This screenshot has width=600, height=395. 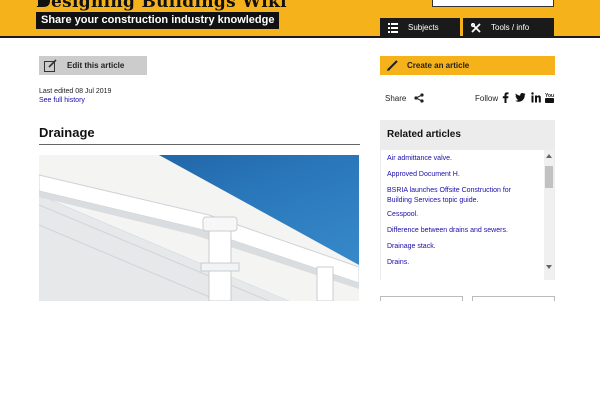 What do you see at coordinates (419, 98) in the screenshot?
I see `share-icon` at bounding box center [419, 98].